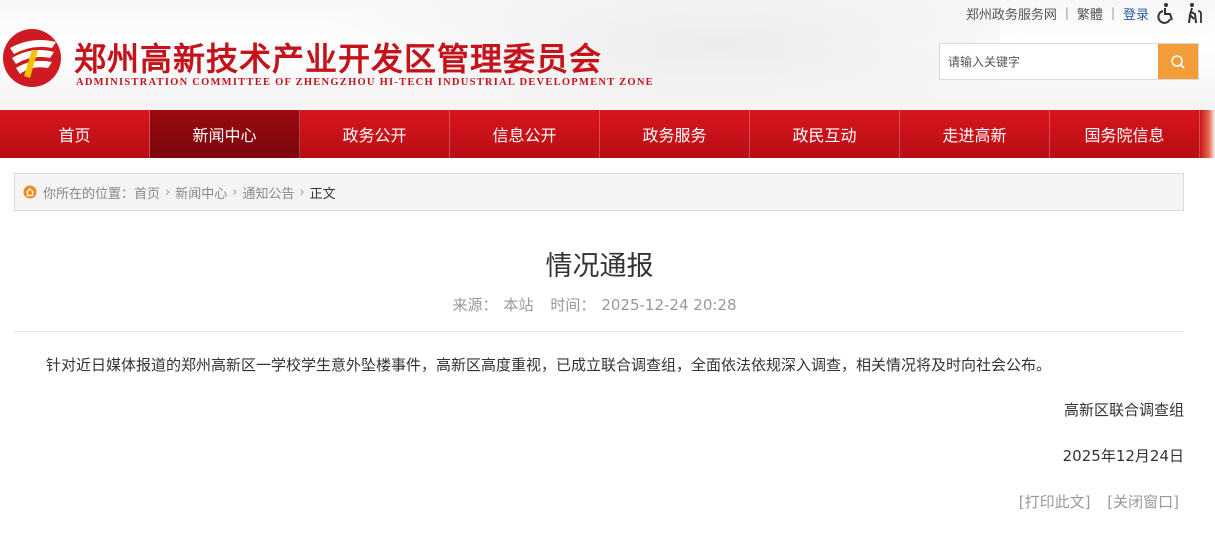 The image size is (1215, 541). I want to click on search-input, so click(1049, 61).